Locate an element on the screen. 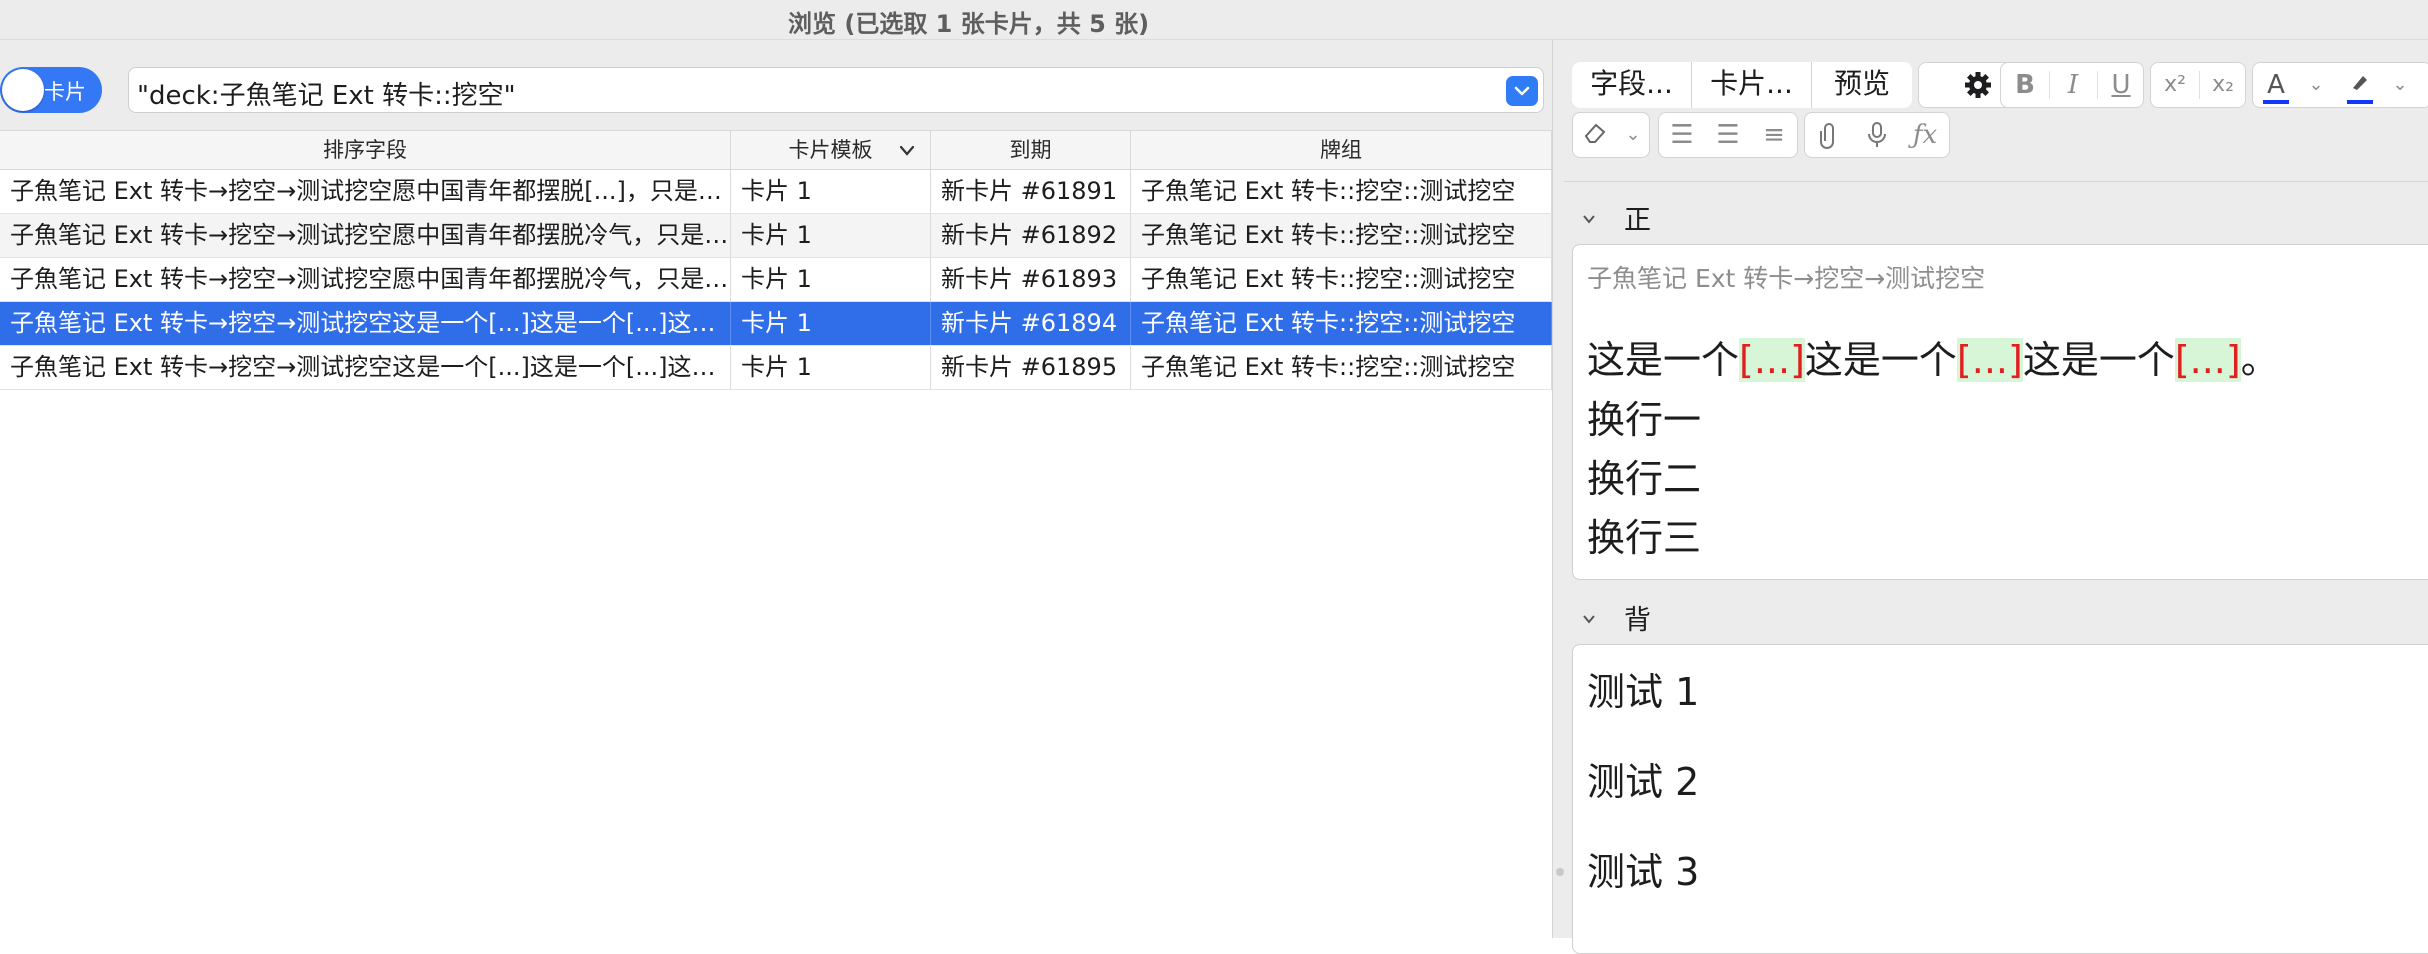 This screenshot has height=954, width=2428. microphone-icon is located at coordinates (1877, 135).